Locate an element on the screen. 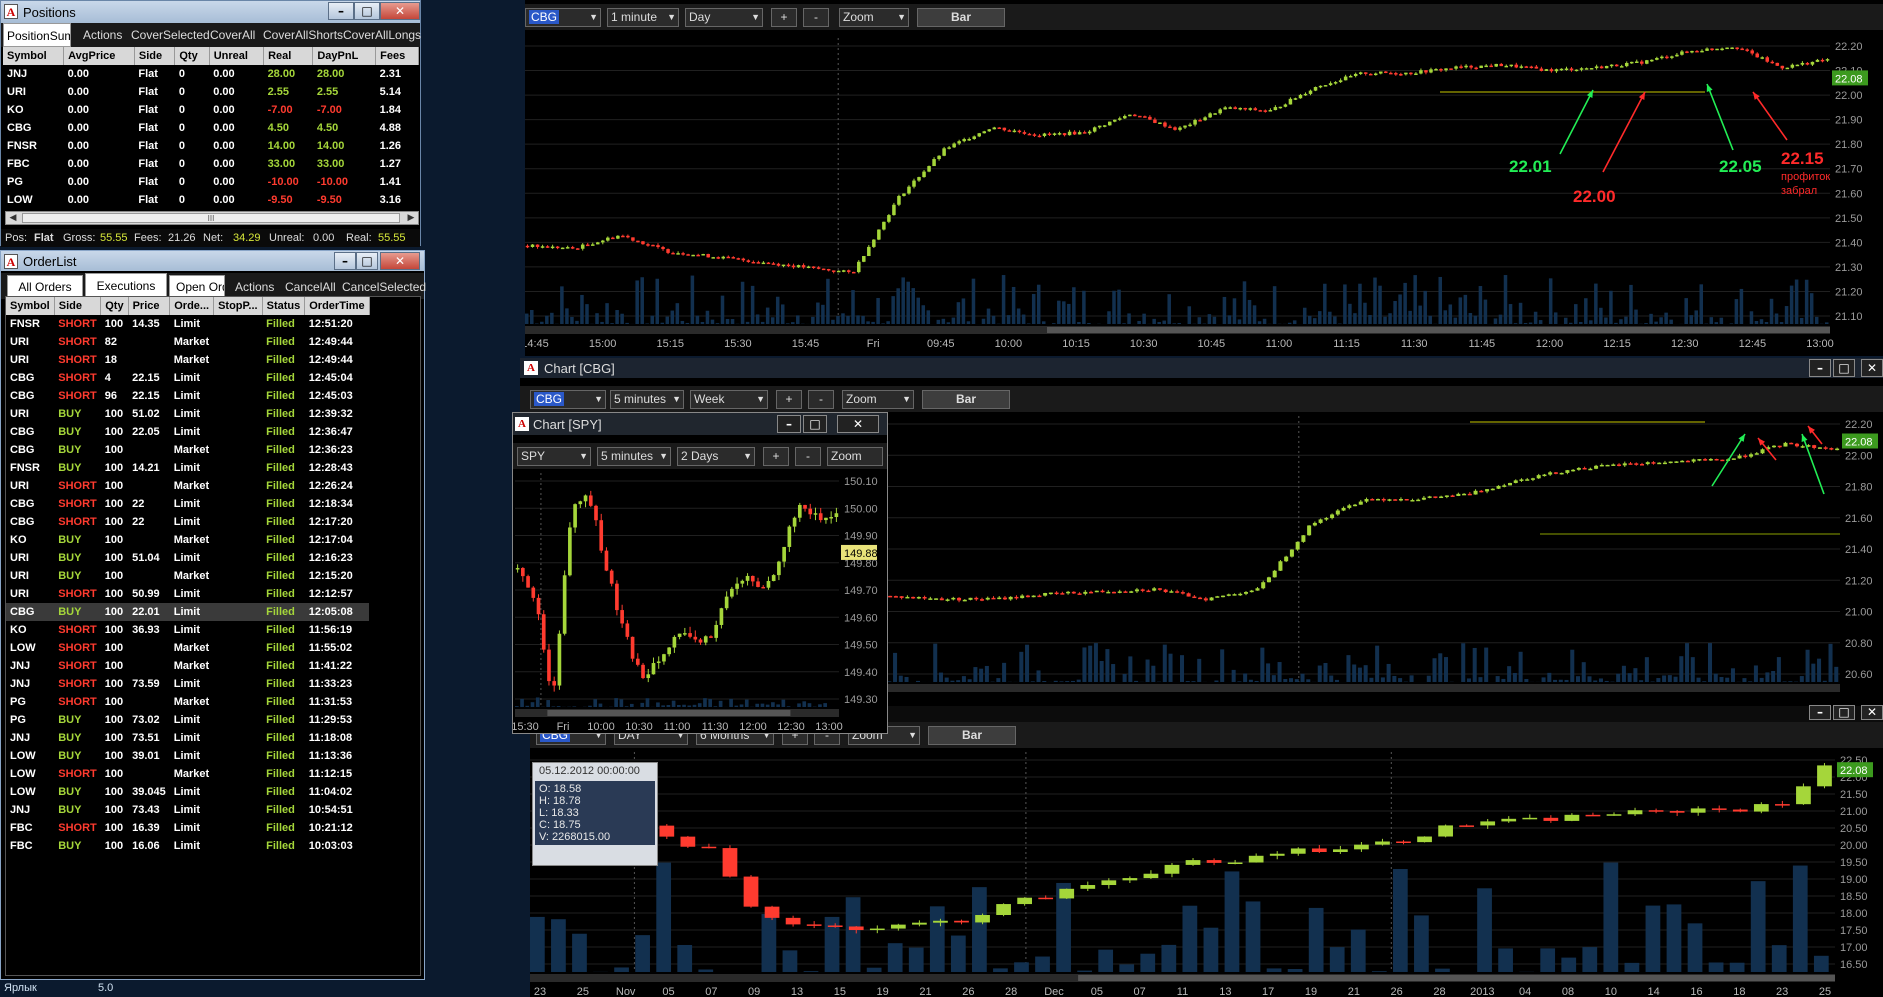 The height and width of the screenshot is (997, 1883). scroll-right-icon: ▶ is located at coordinates (411, 218).